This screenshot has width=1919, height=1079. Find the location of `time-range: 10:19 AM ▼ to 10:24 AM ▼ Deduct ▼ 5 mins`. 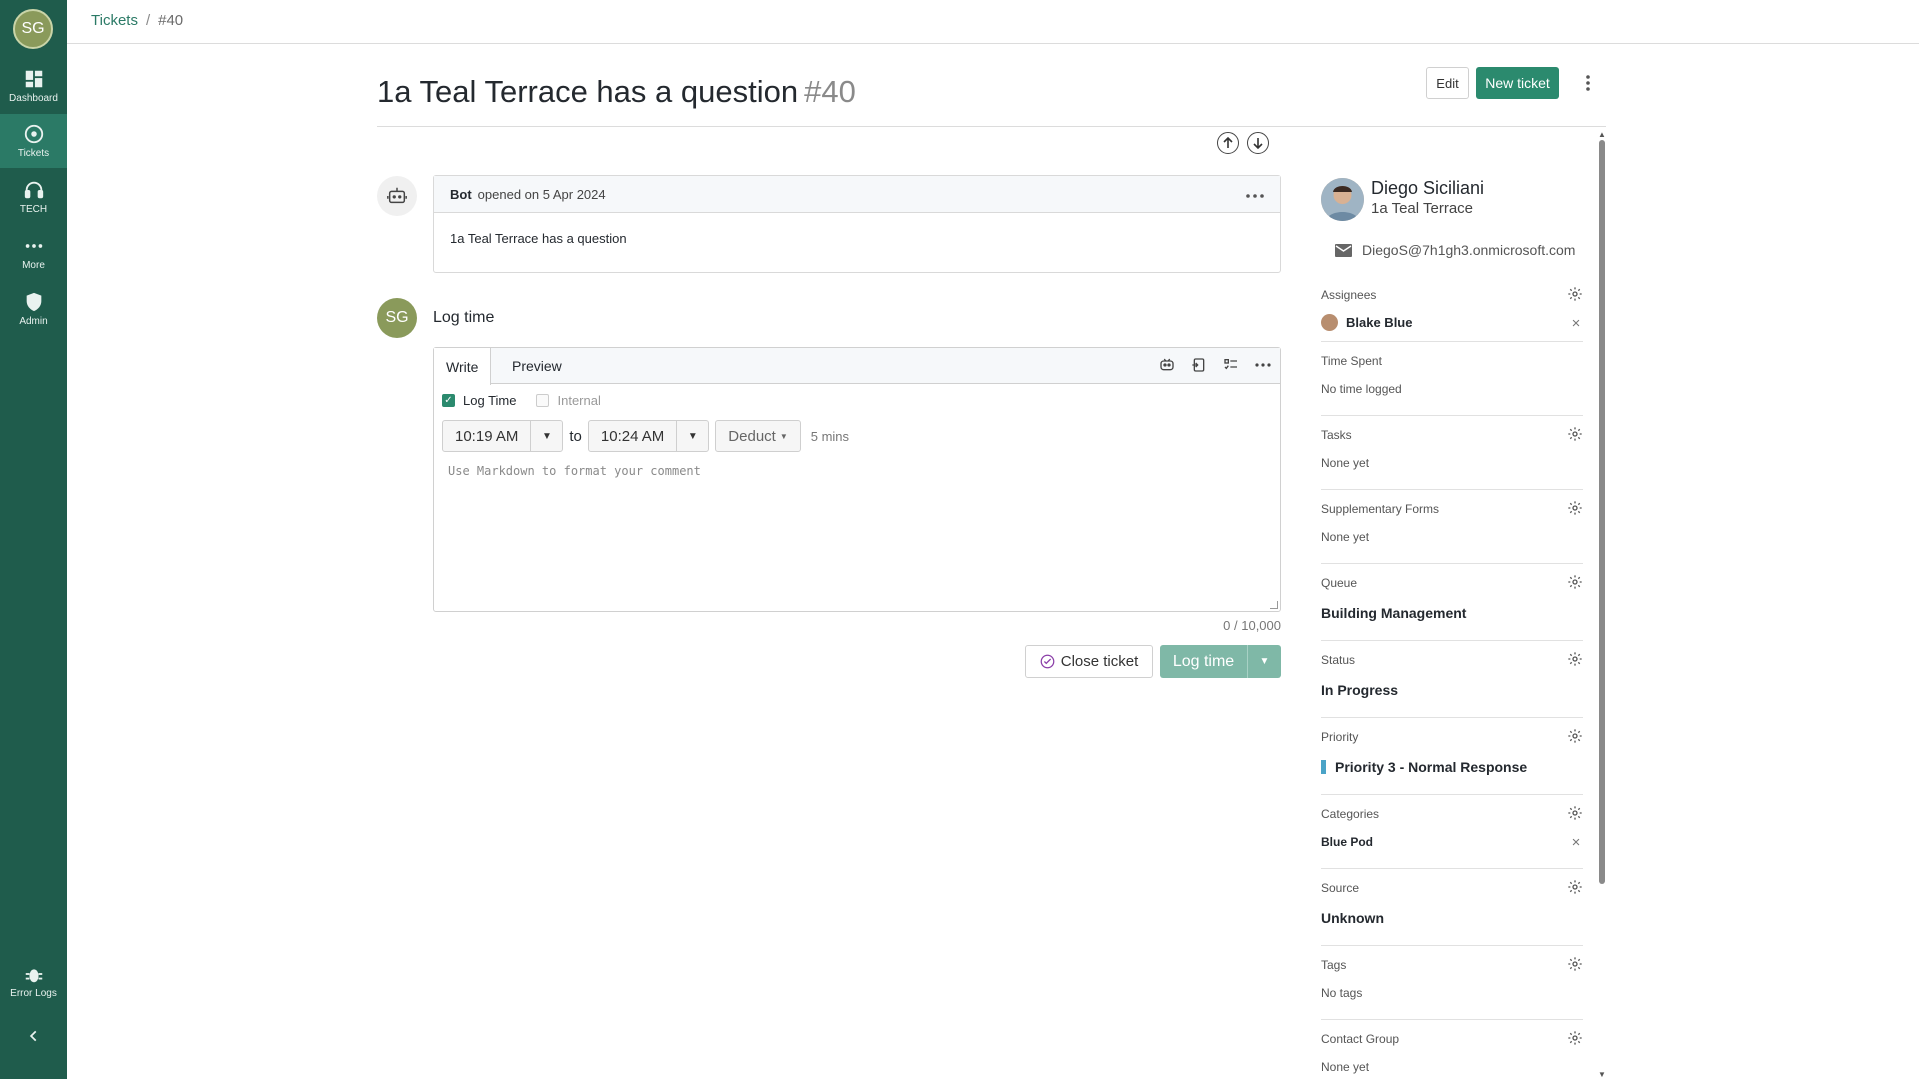

time-range: 10:19 AM ▼ to 10:24 AM ▼ Deduct ▼ 5 mins is located at coordinates (645, 436).